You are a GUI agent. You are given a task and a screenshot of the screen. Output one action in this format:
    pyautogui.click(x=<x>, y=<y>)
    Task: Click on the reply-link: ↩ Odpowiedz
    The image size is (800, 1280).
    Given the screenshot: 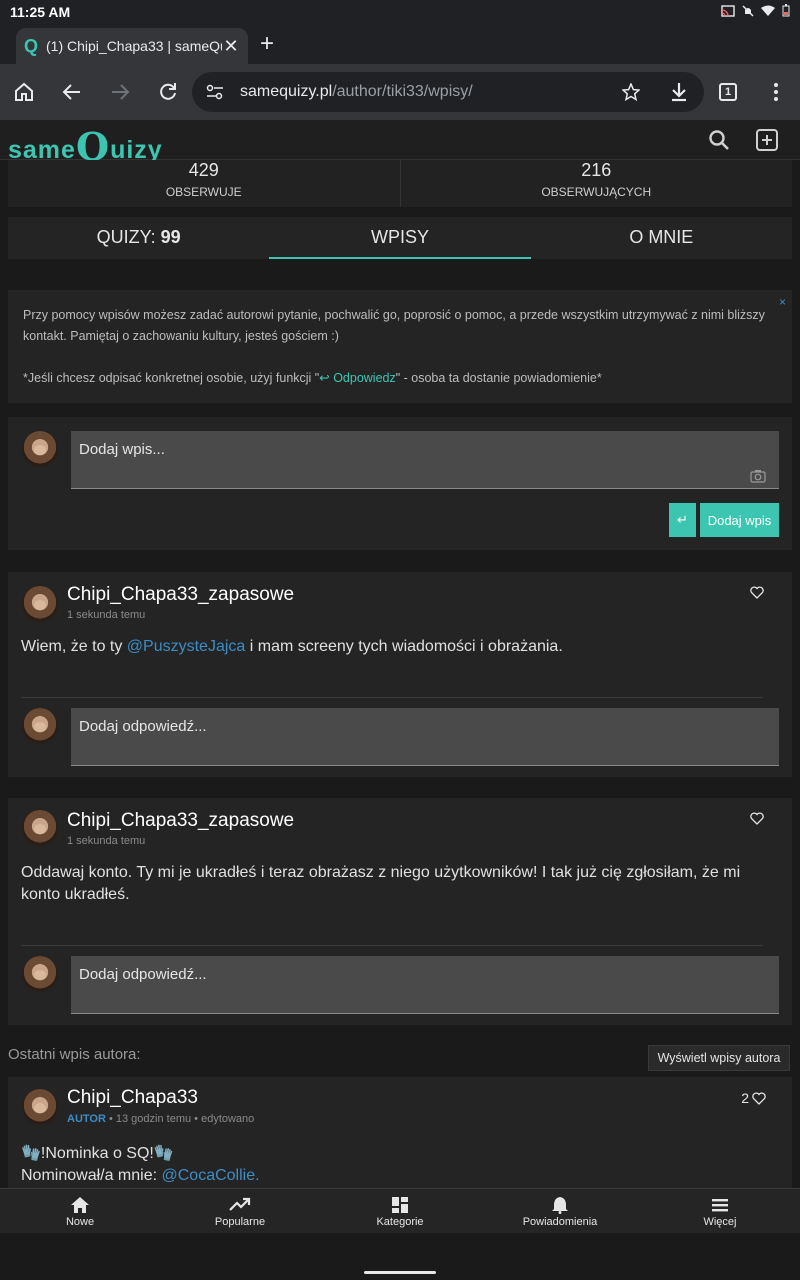 What is the action you would take?
    pyautogui.click(x=357, y=378)
    